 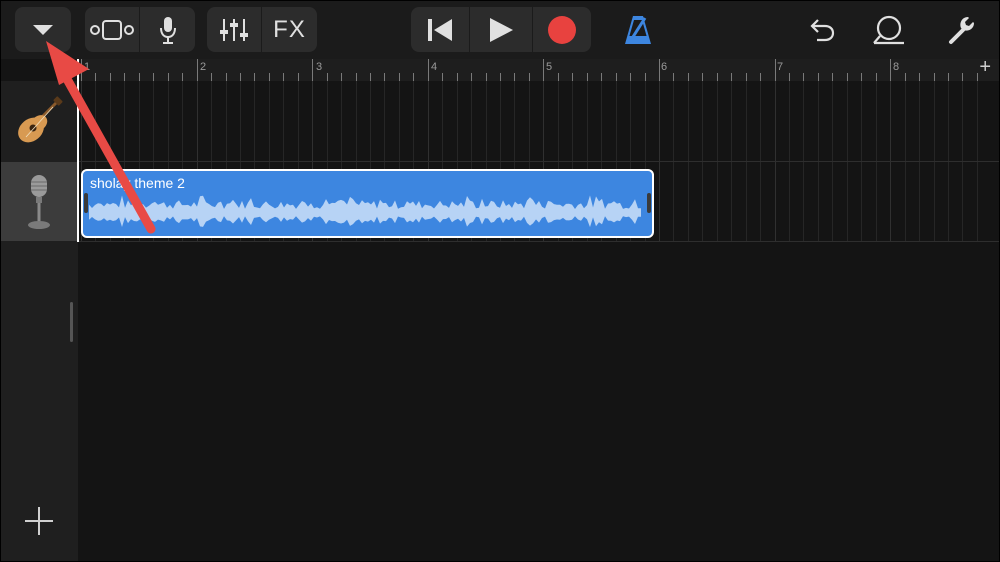 I want to click on tracks-view-icon, so click(x=112, y=29).